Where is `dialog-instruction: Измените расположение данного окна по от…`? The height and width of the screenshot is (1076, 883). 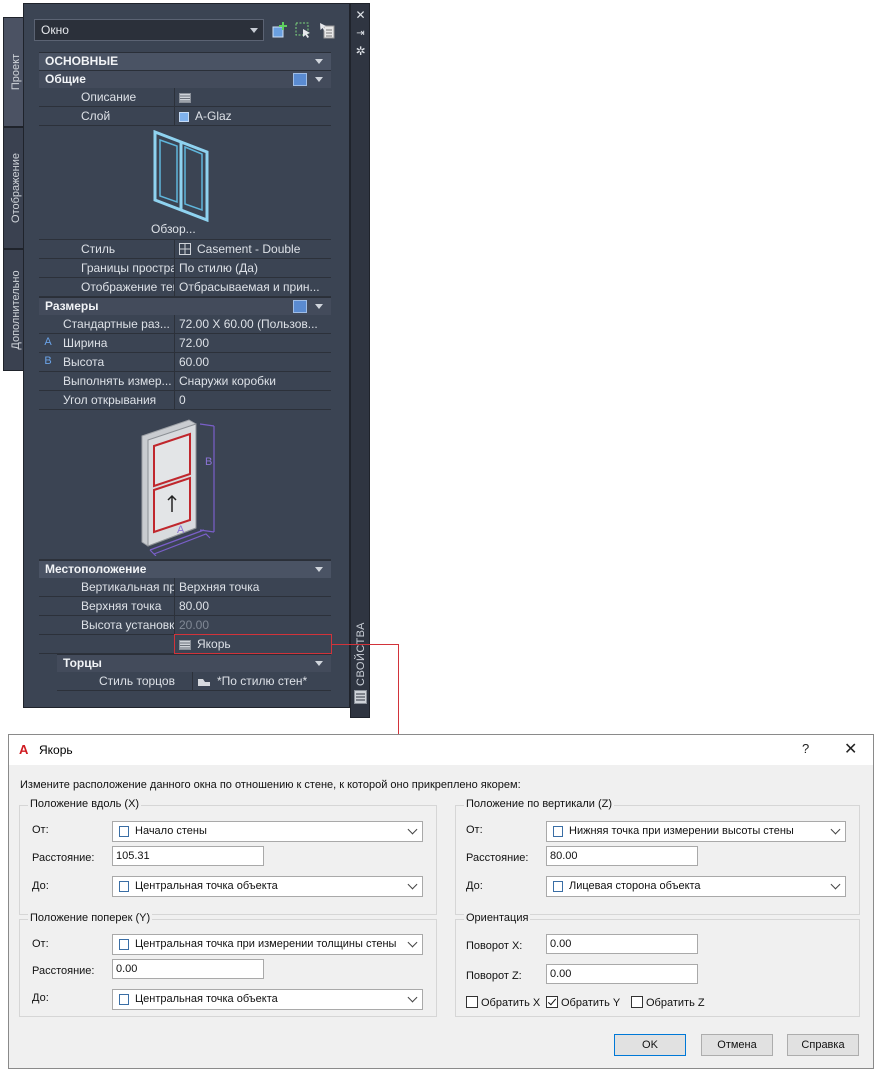
dialog-instruction: Измените расположение данного окна по от… is located at coordinates (270, 785).